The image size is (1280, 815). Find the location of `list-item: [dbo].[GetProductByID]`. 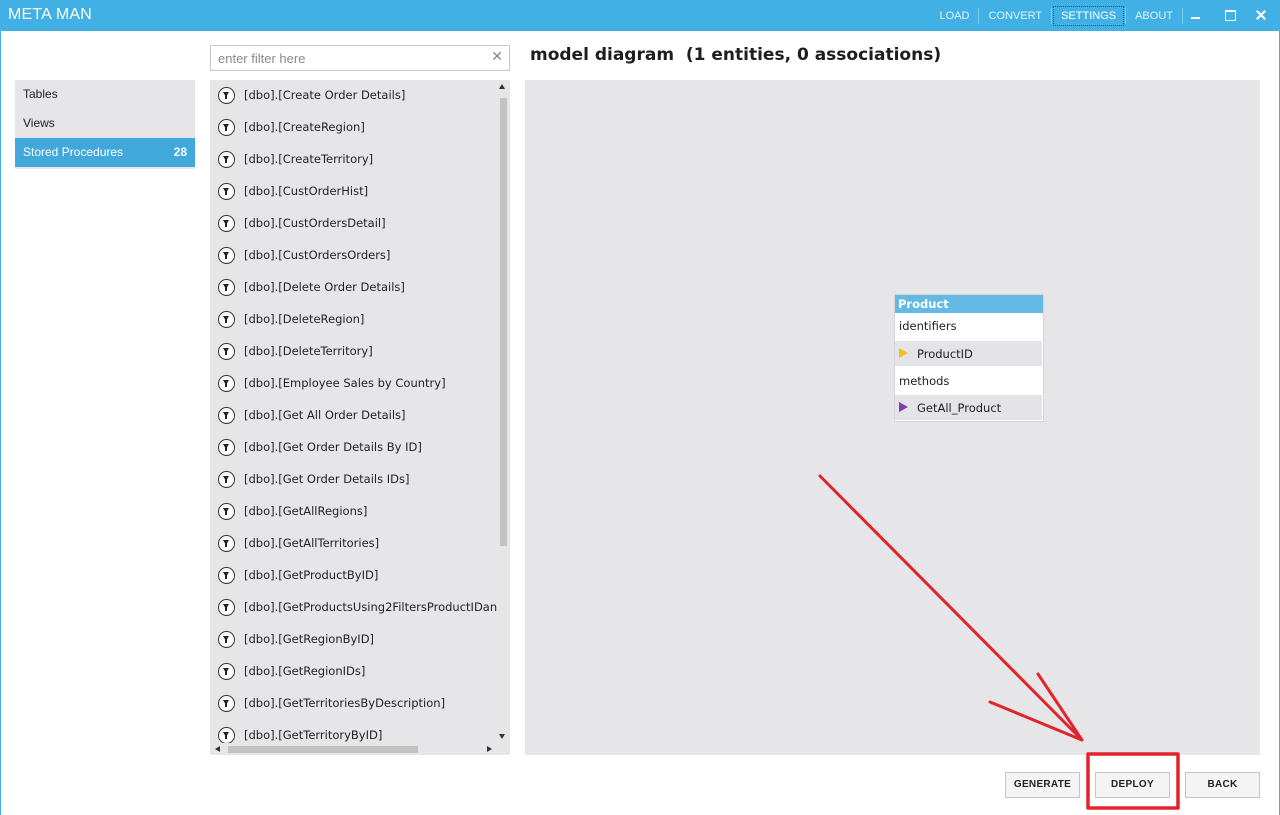

list-item: [dbo].[GetProductByID] is located at coordinates (354, 576).